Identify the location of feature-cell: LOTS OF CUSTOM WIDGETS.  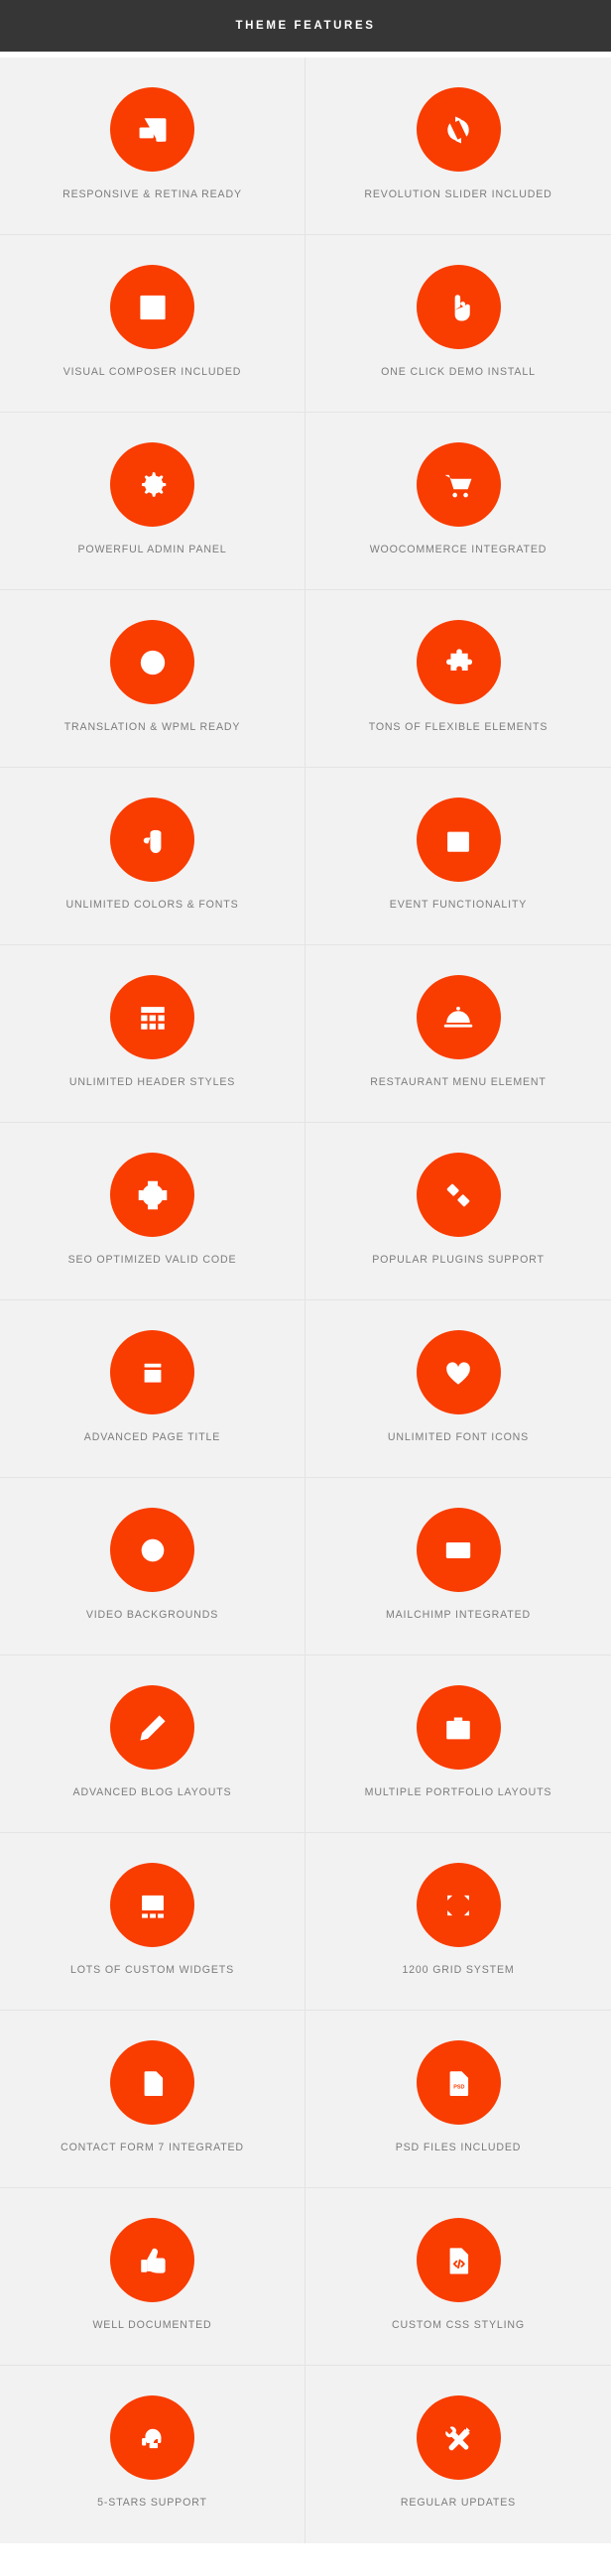
(153, 1922).